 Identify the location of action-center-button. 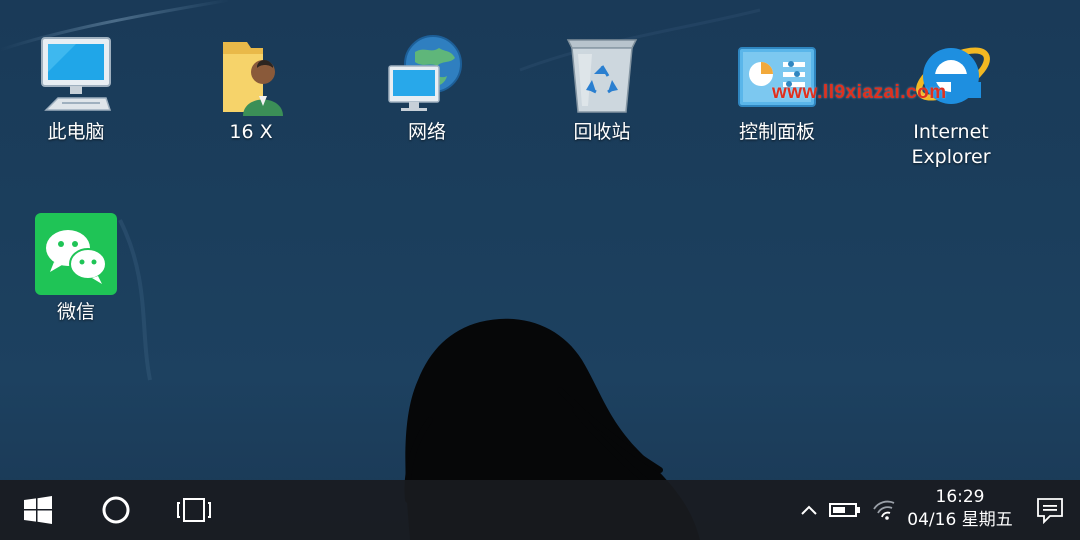
(1050, 510).